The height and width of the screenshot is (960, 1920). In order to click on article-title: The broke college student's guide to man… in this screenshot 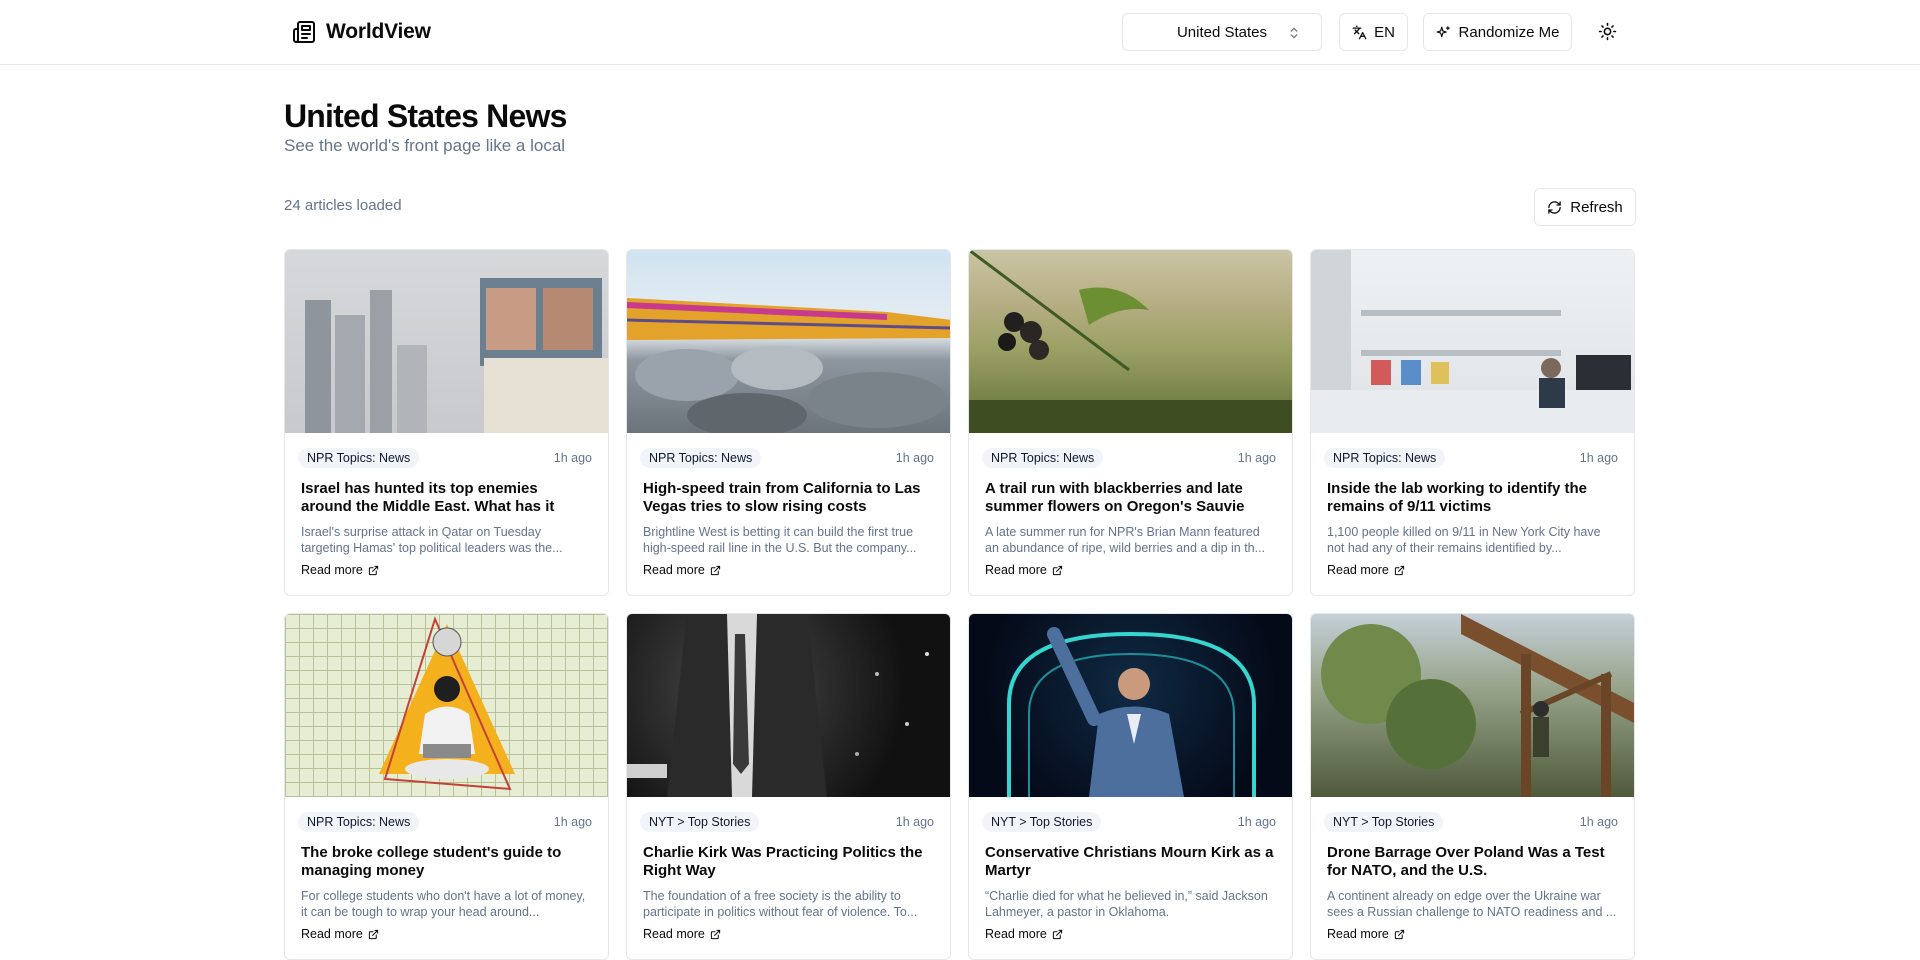, I will do `click(446, 862)`.